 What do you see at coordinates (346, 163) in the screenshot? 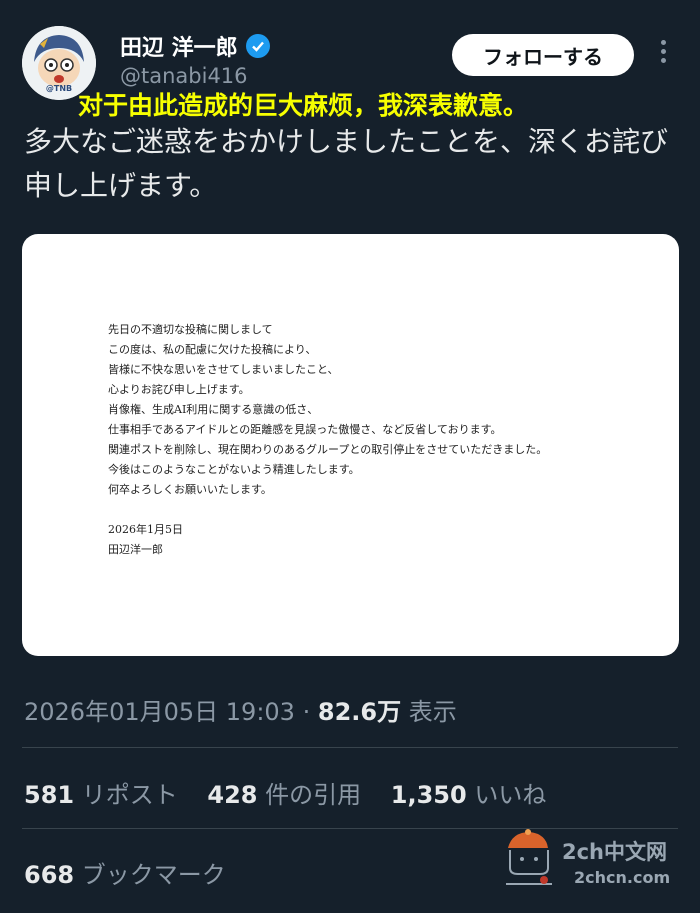
I see `tweet-text: 多大なご迷惑をおかけしましたことを、深くお詫び申し上げます。` at bounding box center [346, 163].